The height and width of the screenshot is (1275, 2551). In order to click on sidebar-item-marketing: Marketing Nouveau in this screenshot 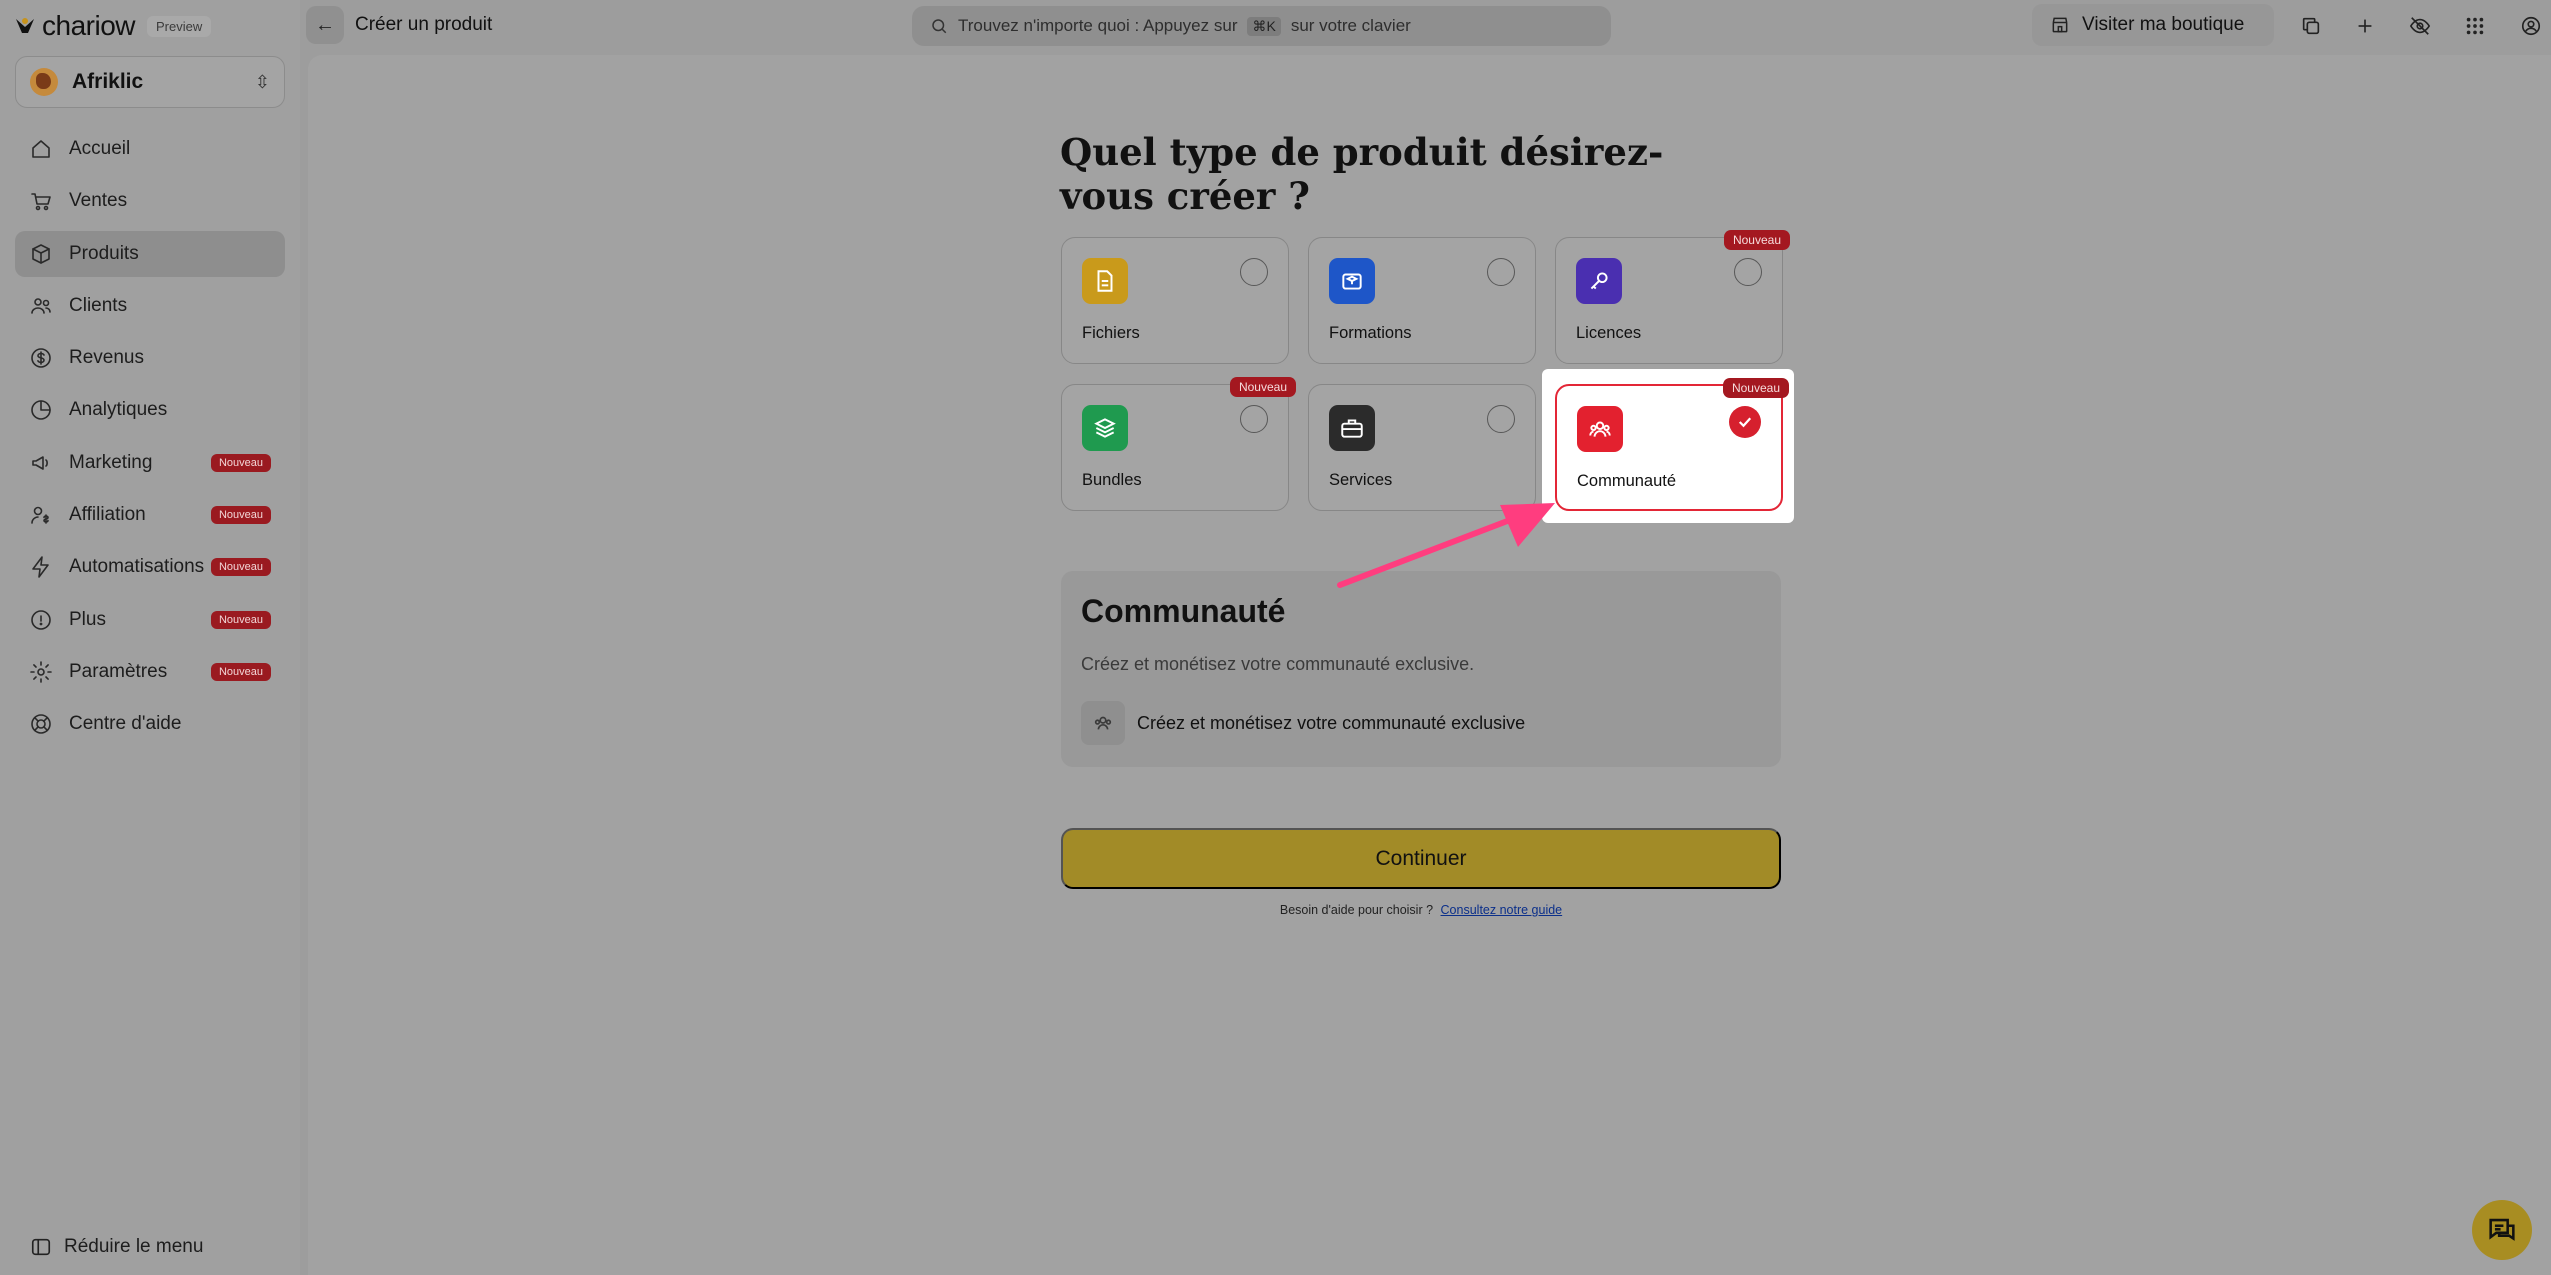, I will do `click(150, 463)`.